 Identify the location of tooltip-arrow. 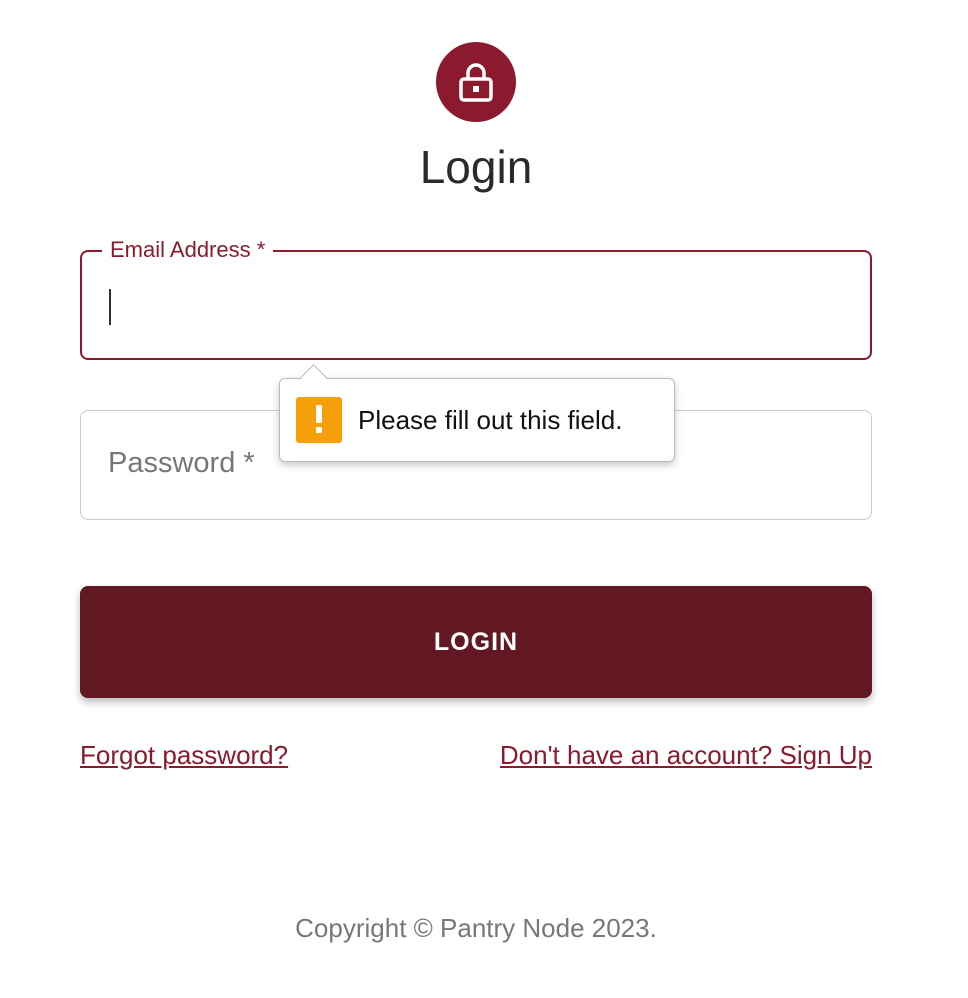
(313, 377).